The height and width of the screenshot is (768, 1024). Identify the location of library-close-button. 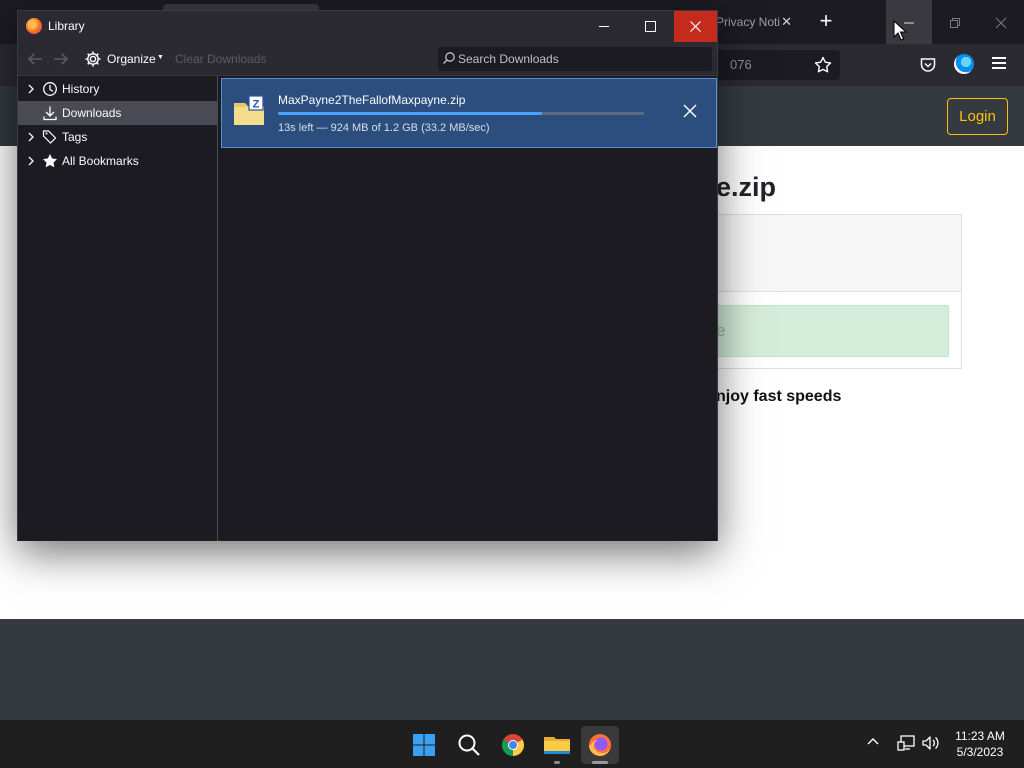
(695, 26).